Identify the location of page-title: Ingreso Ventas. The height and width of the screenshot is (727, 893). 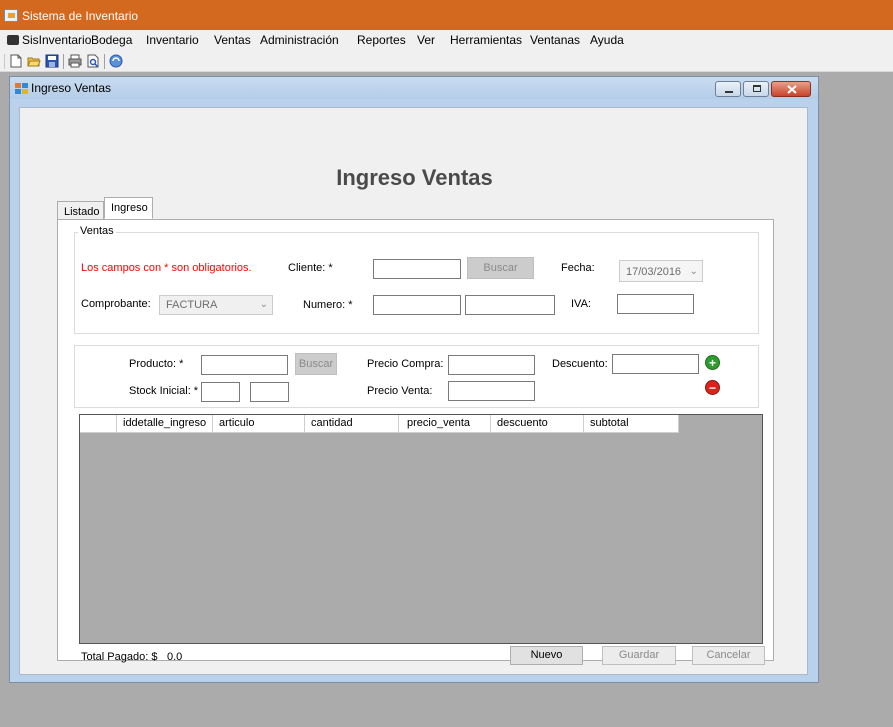
(414, 177).